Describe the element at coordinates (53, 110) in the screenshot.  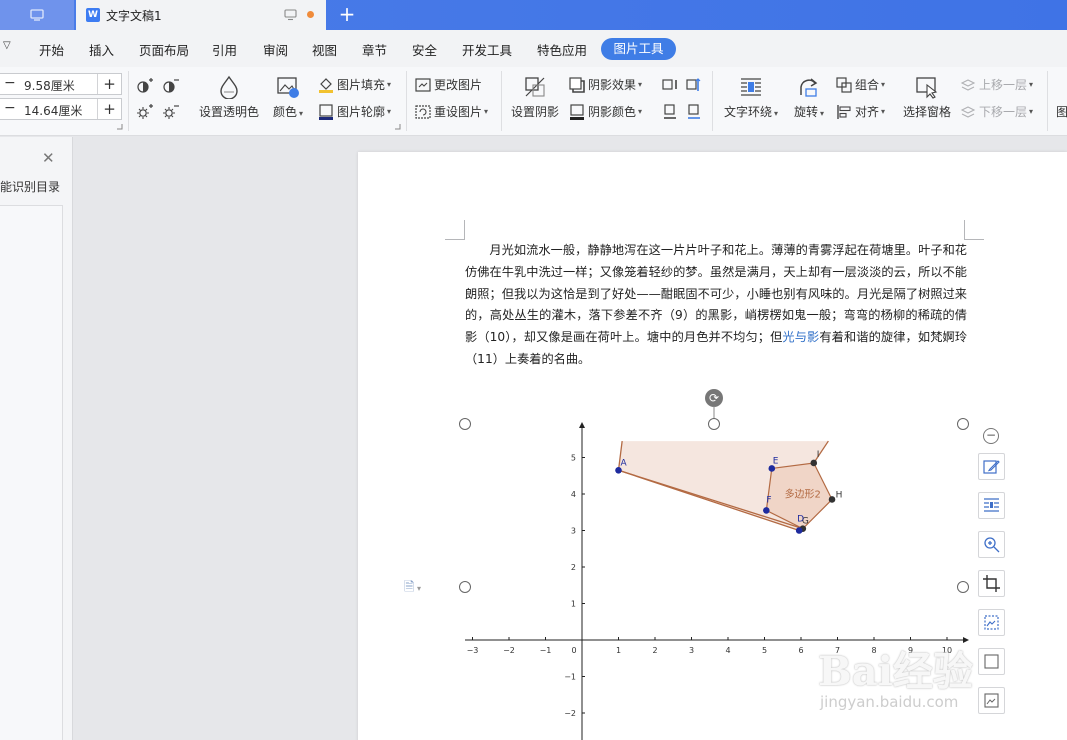
I see `height-value: 14.64厘米` at that location.